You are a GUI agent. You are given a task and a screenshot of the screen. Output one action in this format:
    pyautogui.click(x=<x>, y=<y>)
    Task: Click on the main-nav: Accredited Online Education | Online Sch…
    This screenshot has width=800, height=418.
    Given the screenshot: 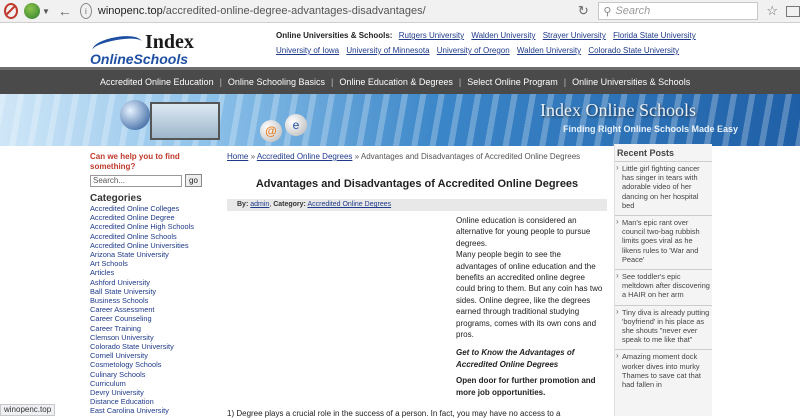 What is the action you would take?
    pyautogui.click(x=400, y=80)
    